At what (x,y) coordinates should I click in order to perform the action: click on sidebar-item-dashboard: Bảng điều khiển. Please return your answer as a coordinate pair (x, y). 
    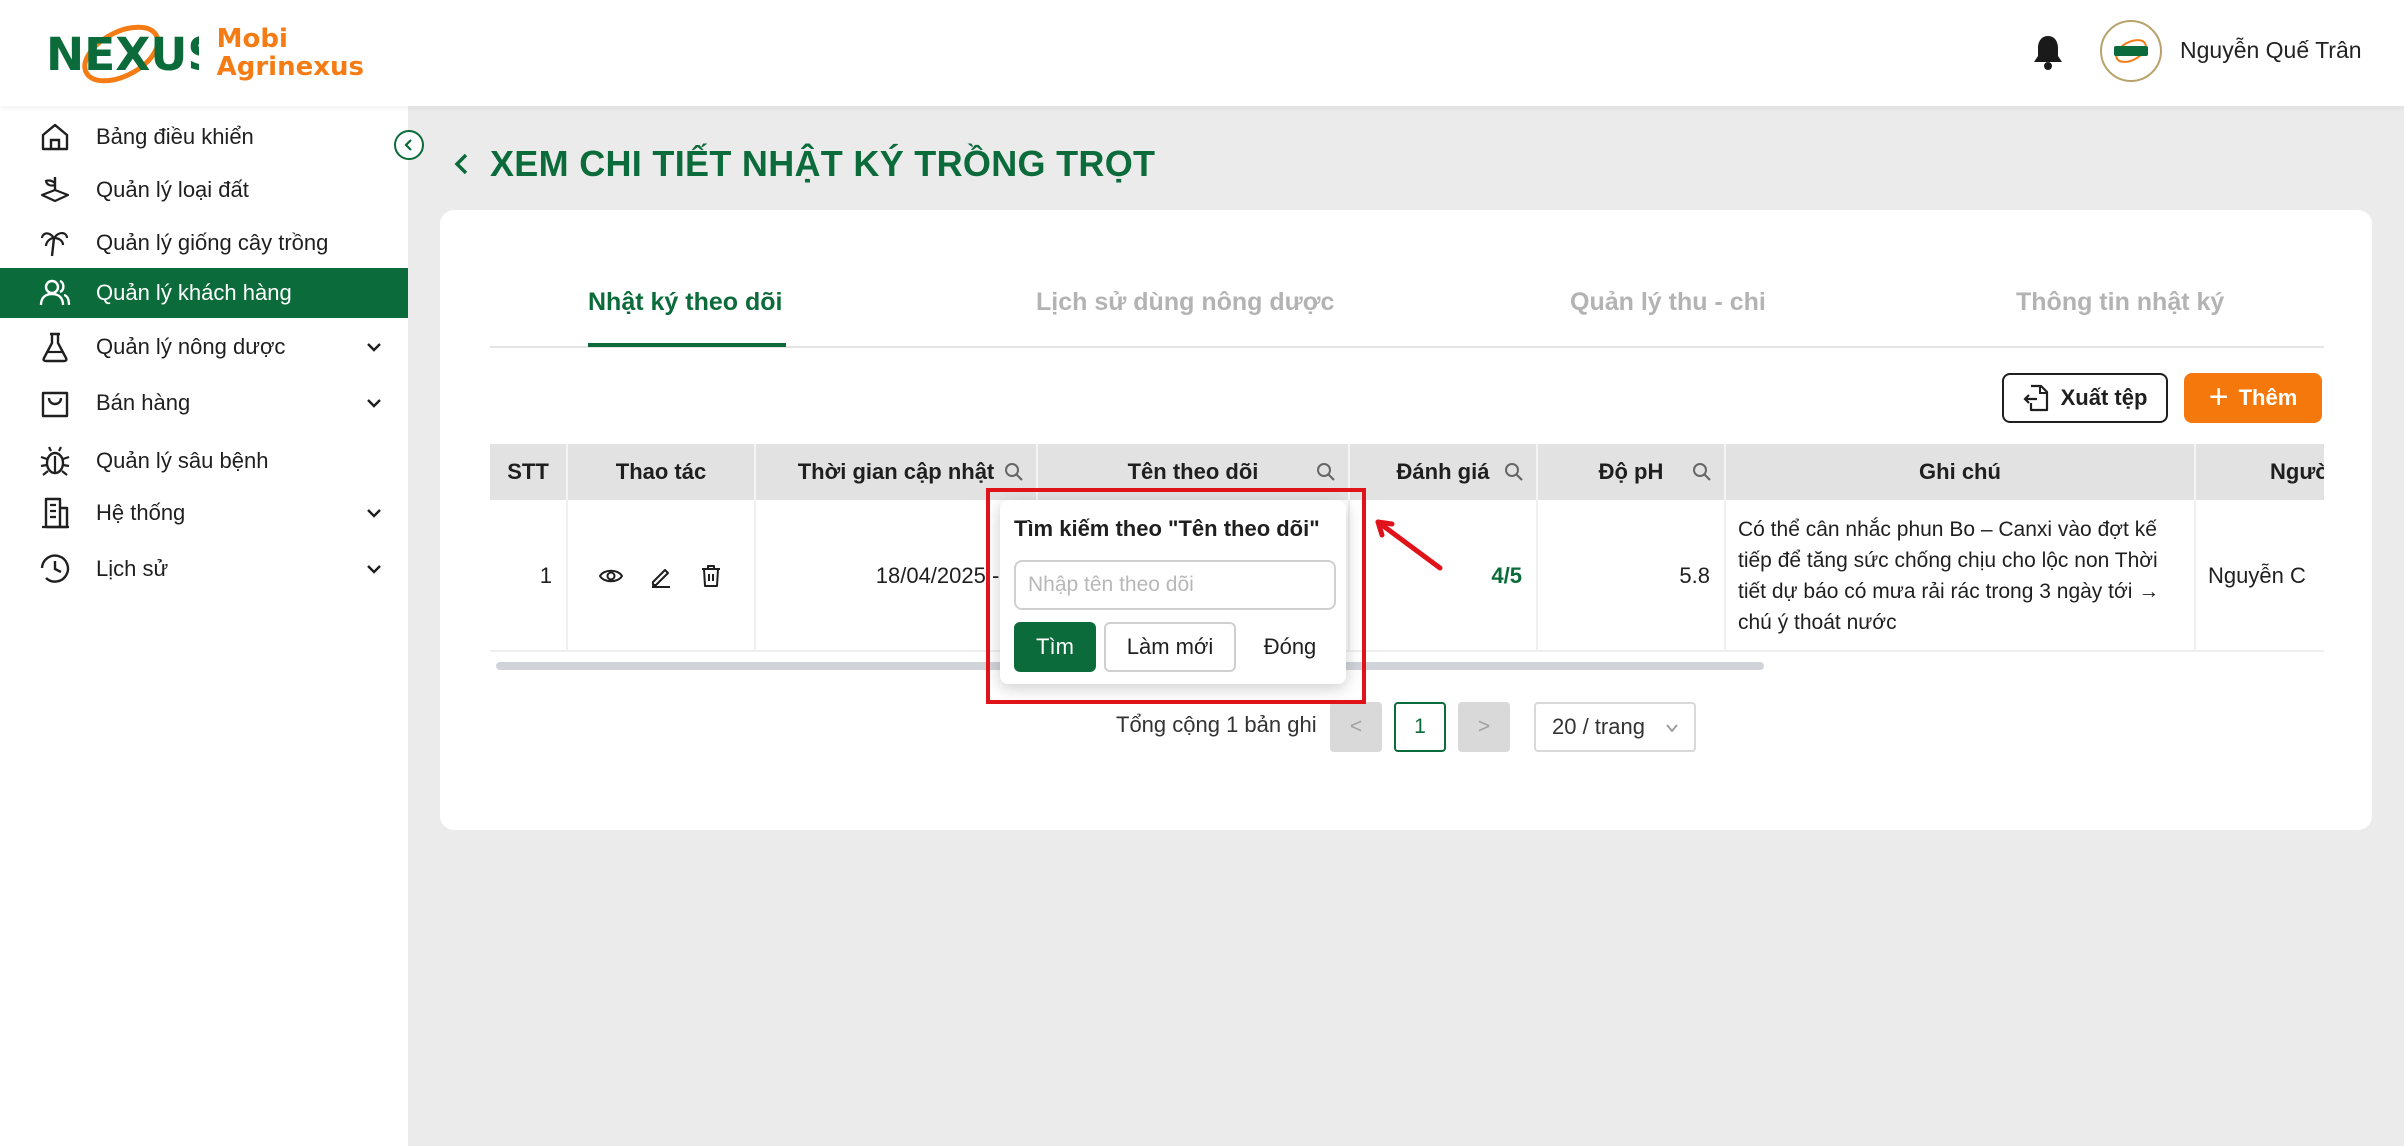
    Looking at the image, I should click on (204, 137).